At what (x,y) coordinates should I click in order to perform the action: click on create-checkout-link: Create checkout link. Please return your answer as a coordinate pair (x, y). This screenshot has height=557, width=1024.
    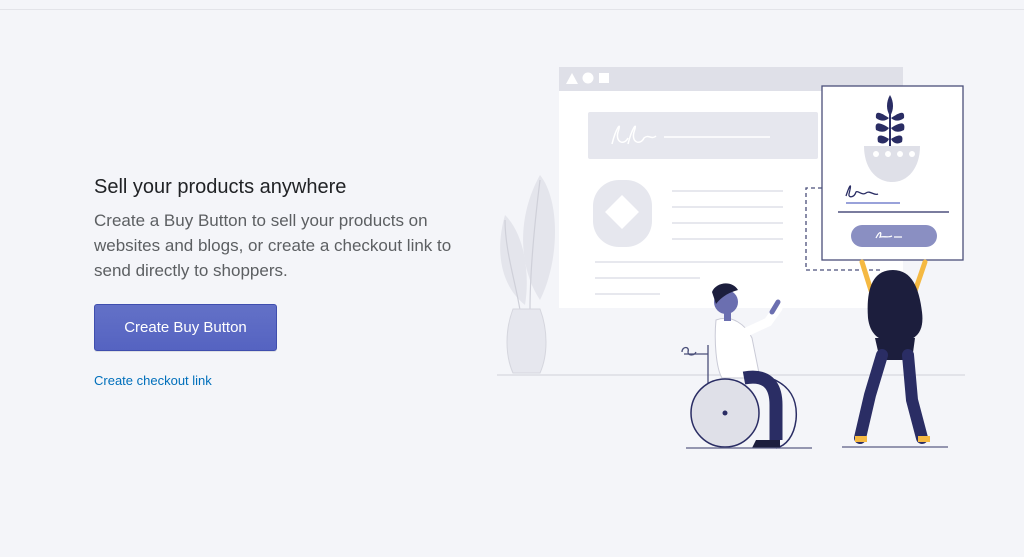
    Looking at the image, I should click on (153, 380).